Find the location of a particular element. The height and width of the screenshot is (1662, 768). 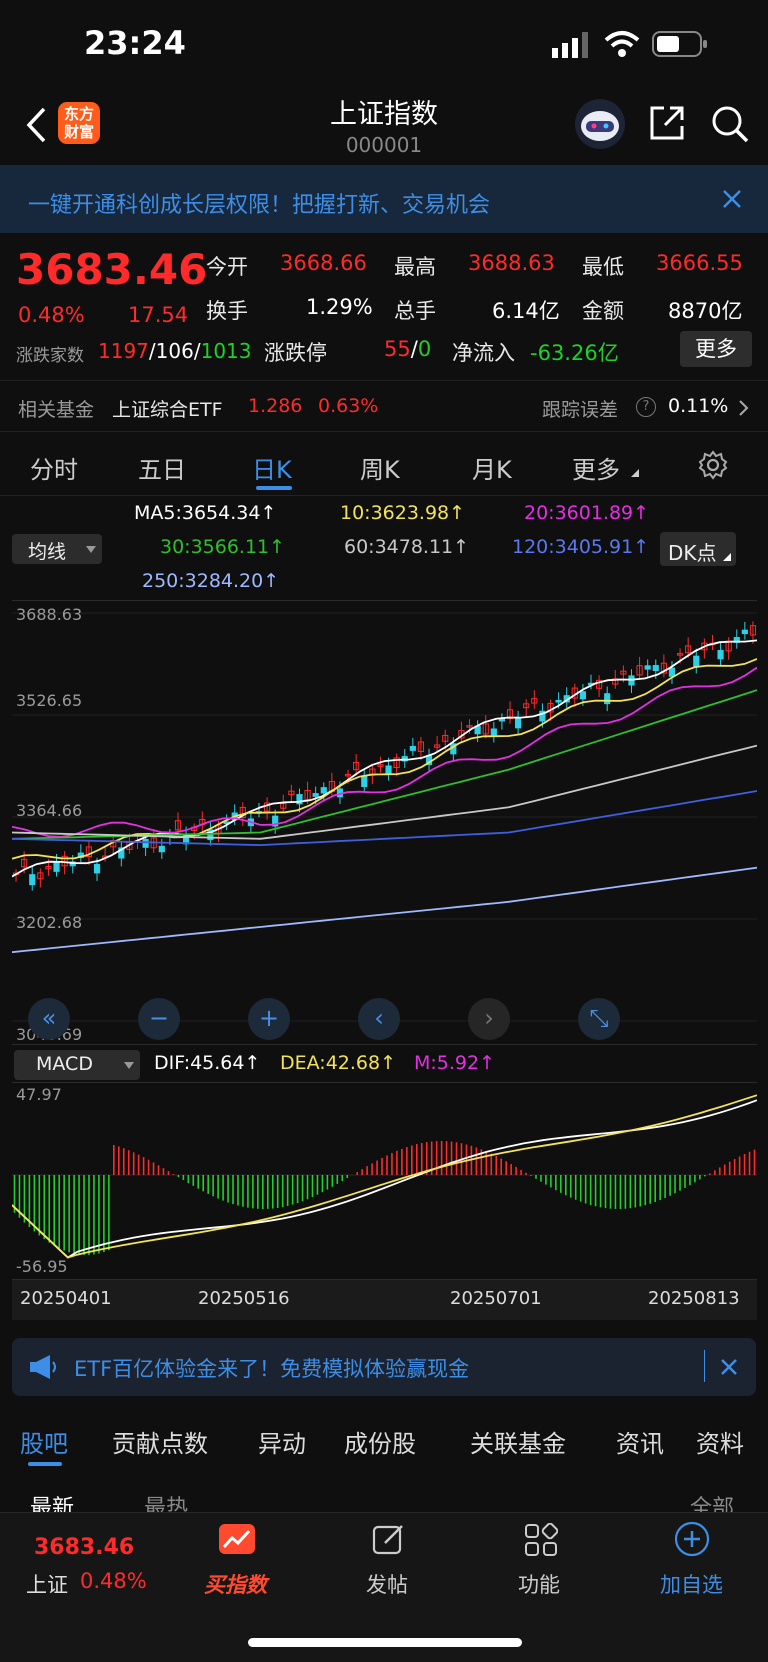

sort-hot: 最热 is located at coordinates (166, 1501).